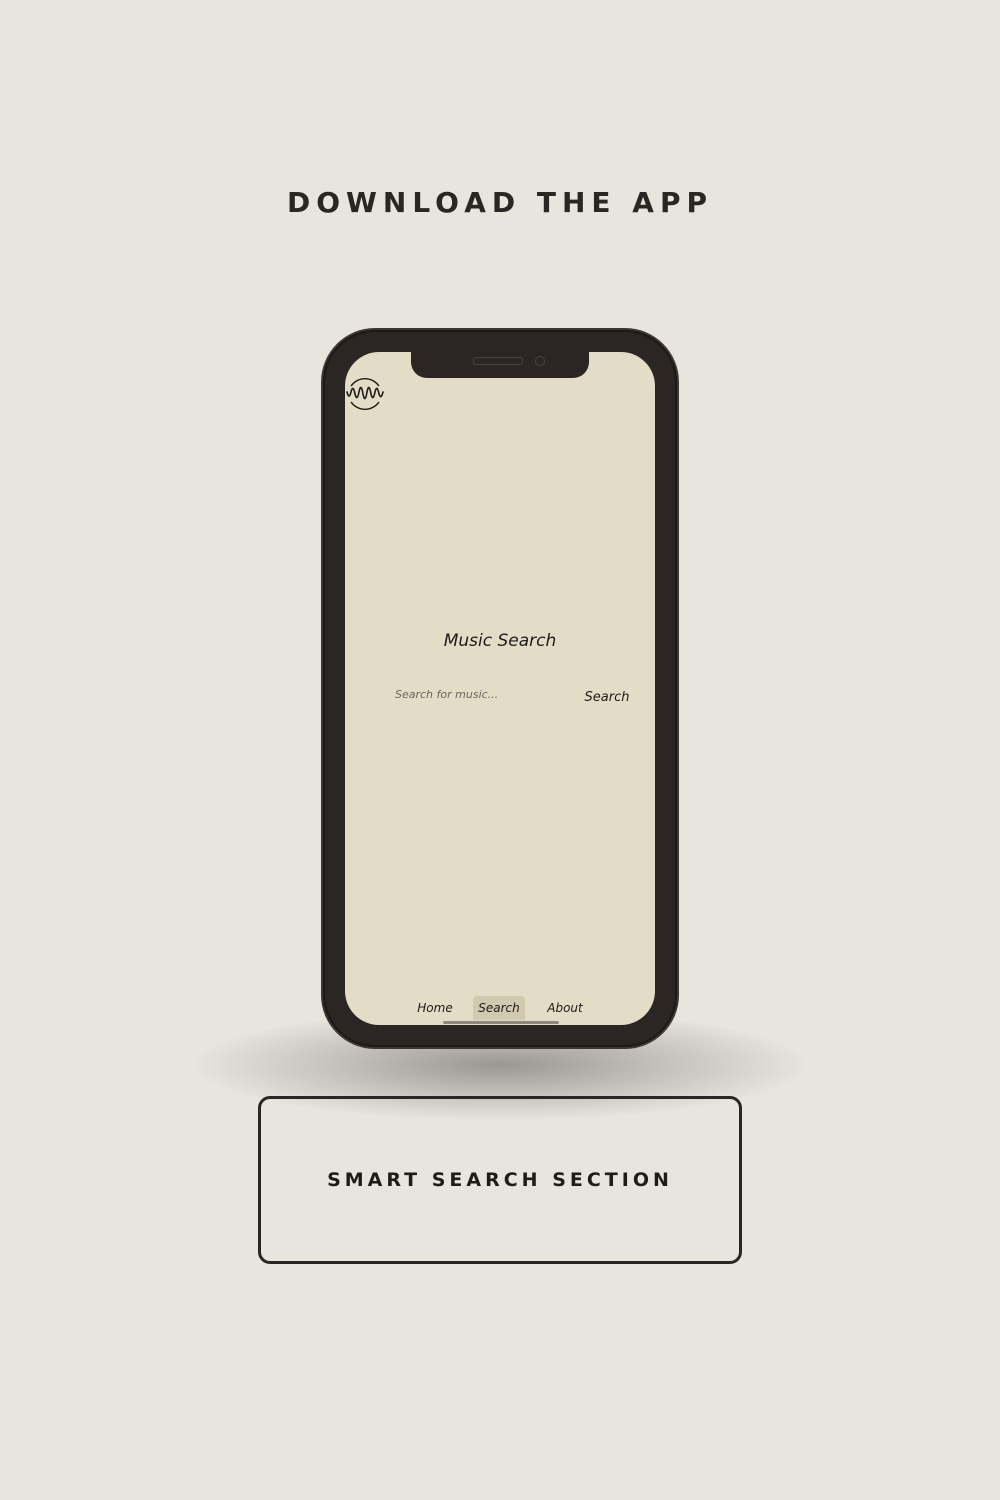 The width and height of the screenshot is (1000, 1500). I want to click on tab-home: Home, so click(435, 1008).